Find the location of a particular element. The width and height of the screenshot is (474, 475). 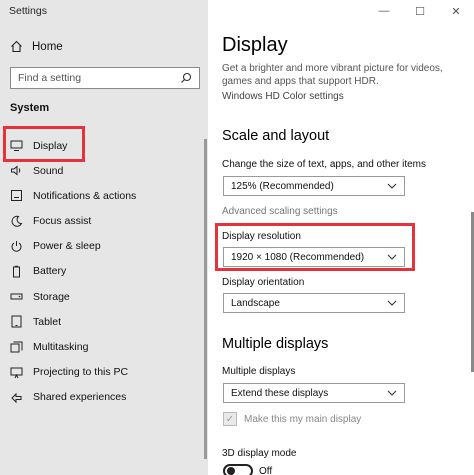

shared-icon is located at coordinates (16, 398).